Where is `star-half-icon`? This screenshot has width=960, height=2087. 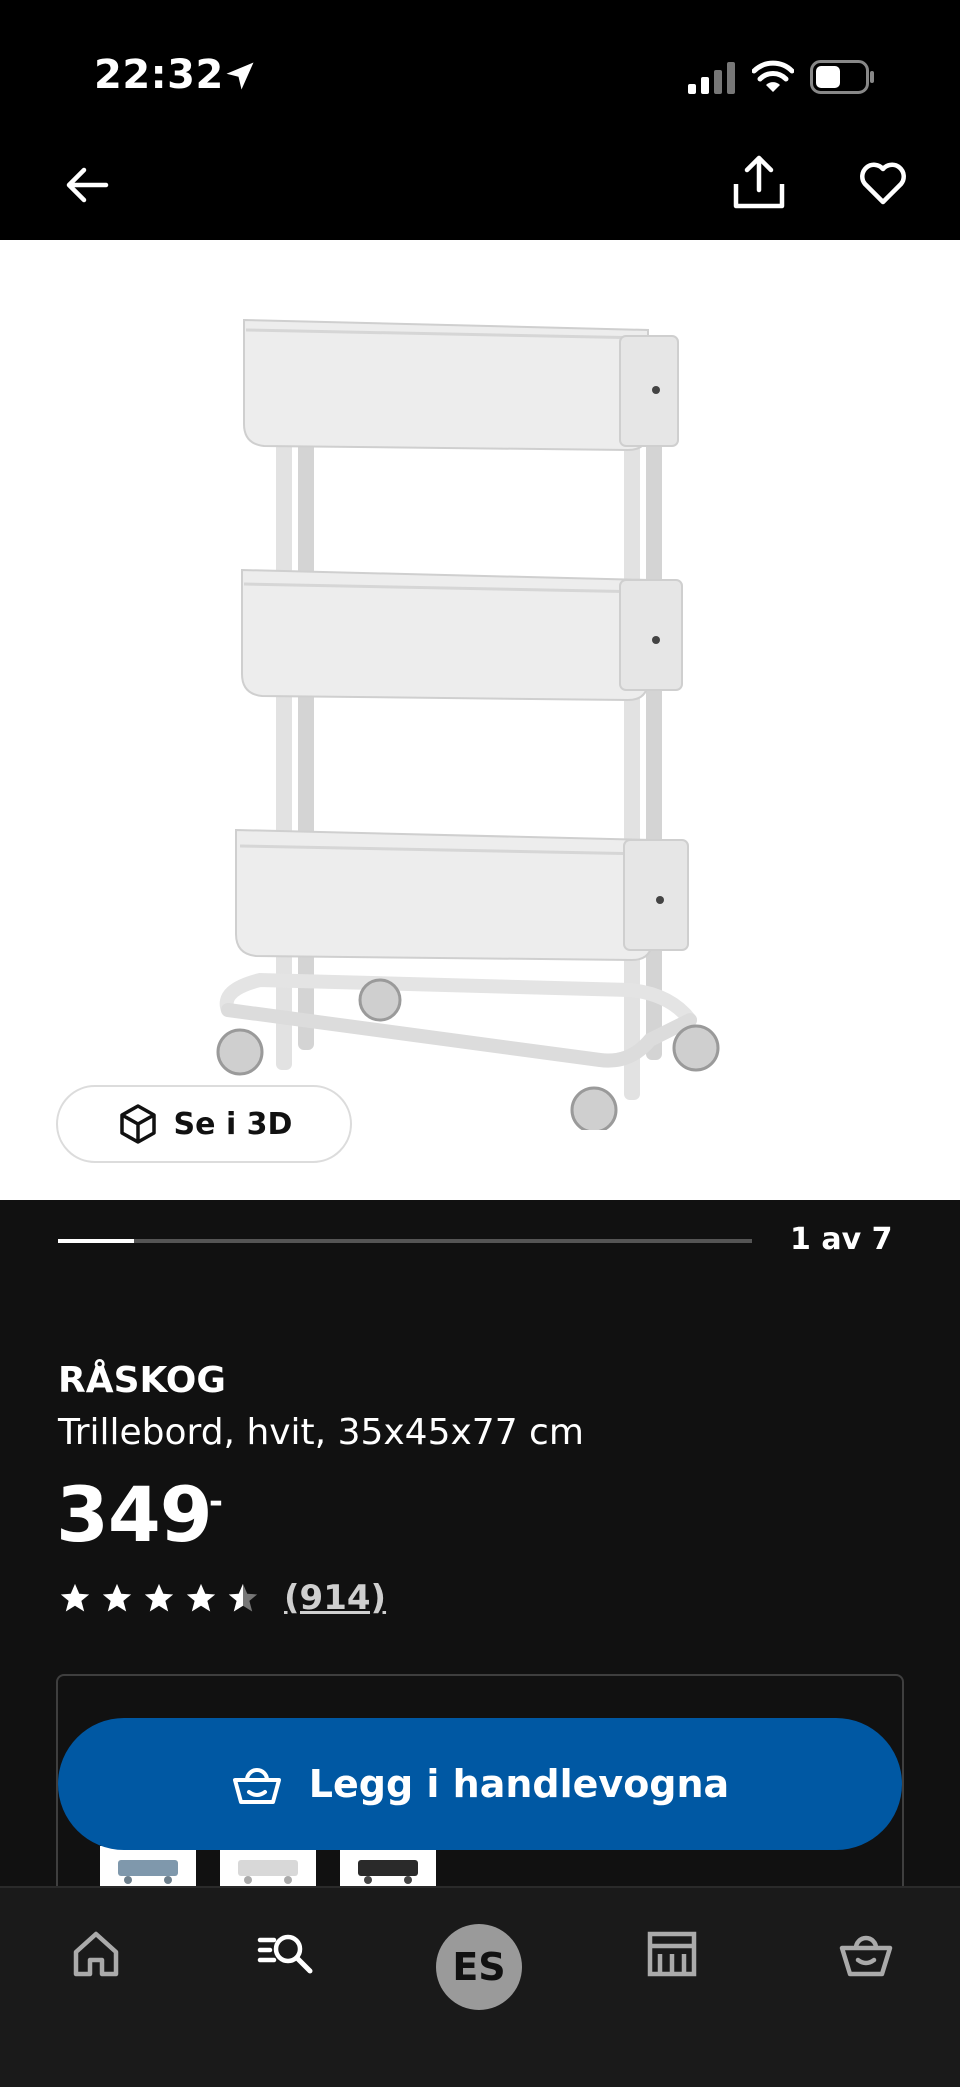 star-half-icon is located at coordinates (243, 1597).